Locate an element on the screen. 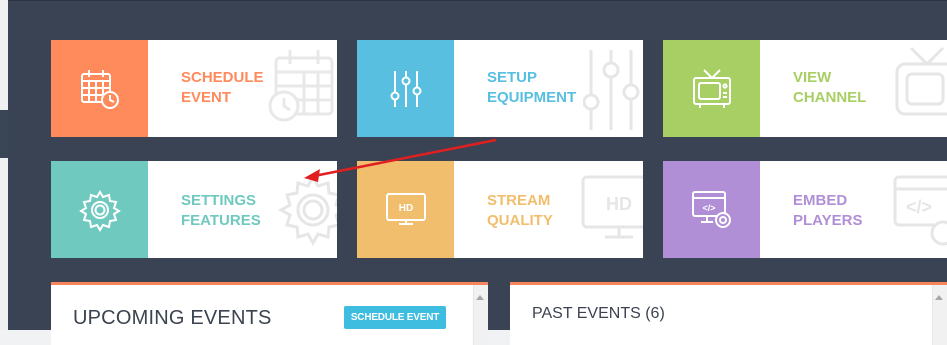 This screenshot has height=345, width=947. upcoming-events-title: UPCOMING EVENTS is located at coordinates (172, 318).